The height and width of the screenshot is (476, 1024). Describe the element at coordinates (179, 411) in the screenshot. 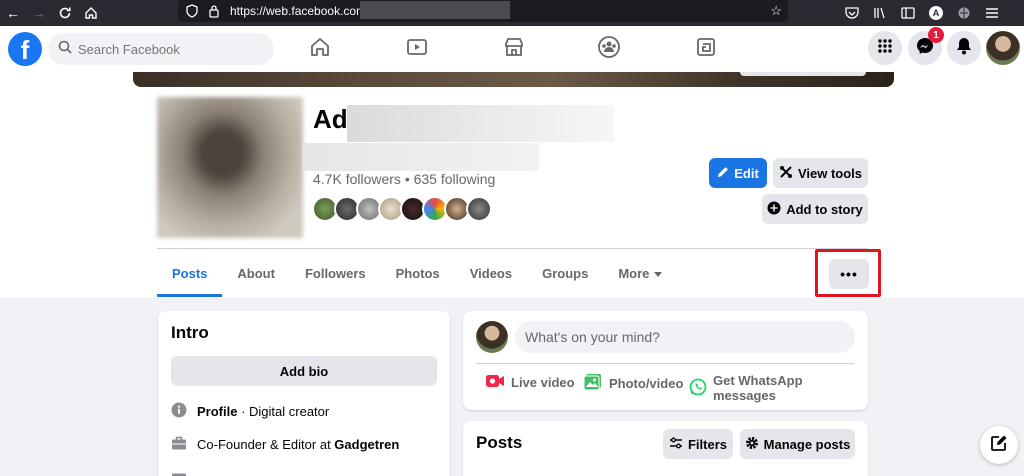

I see `info-icon` at that location.